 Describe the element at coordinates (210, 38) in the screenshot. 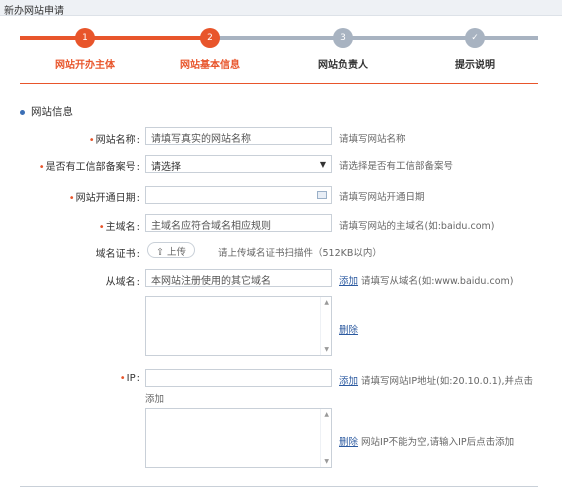

I see `step-2-circle: 2` at that location.